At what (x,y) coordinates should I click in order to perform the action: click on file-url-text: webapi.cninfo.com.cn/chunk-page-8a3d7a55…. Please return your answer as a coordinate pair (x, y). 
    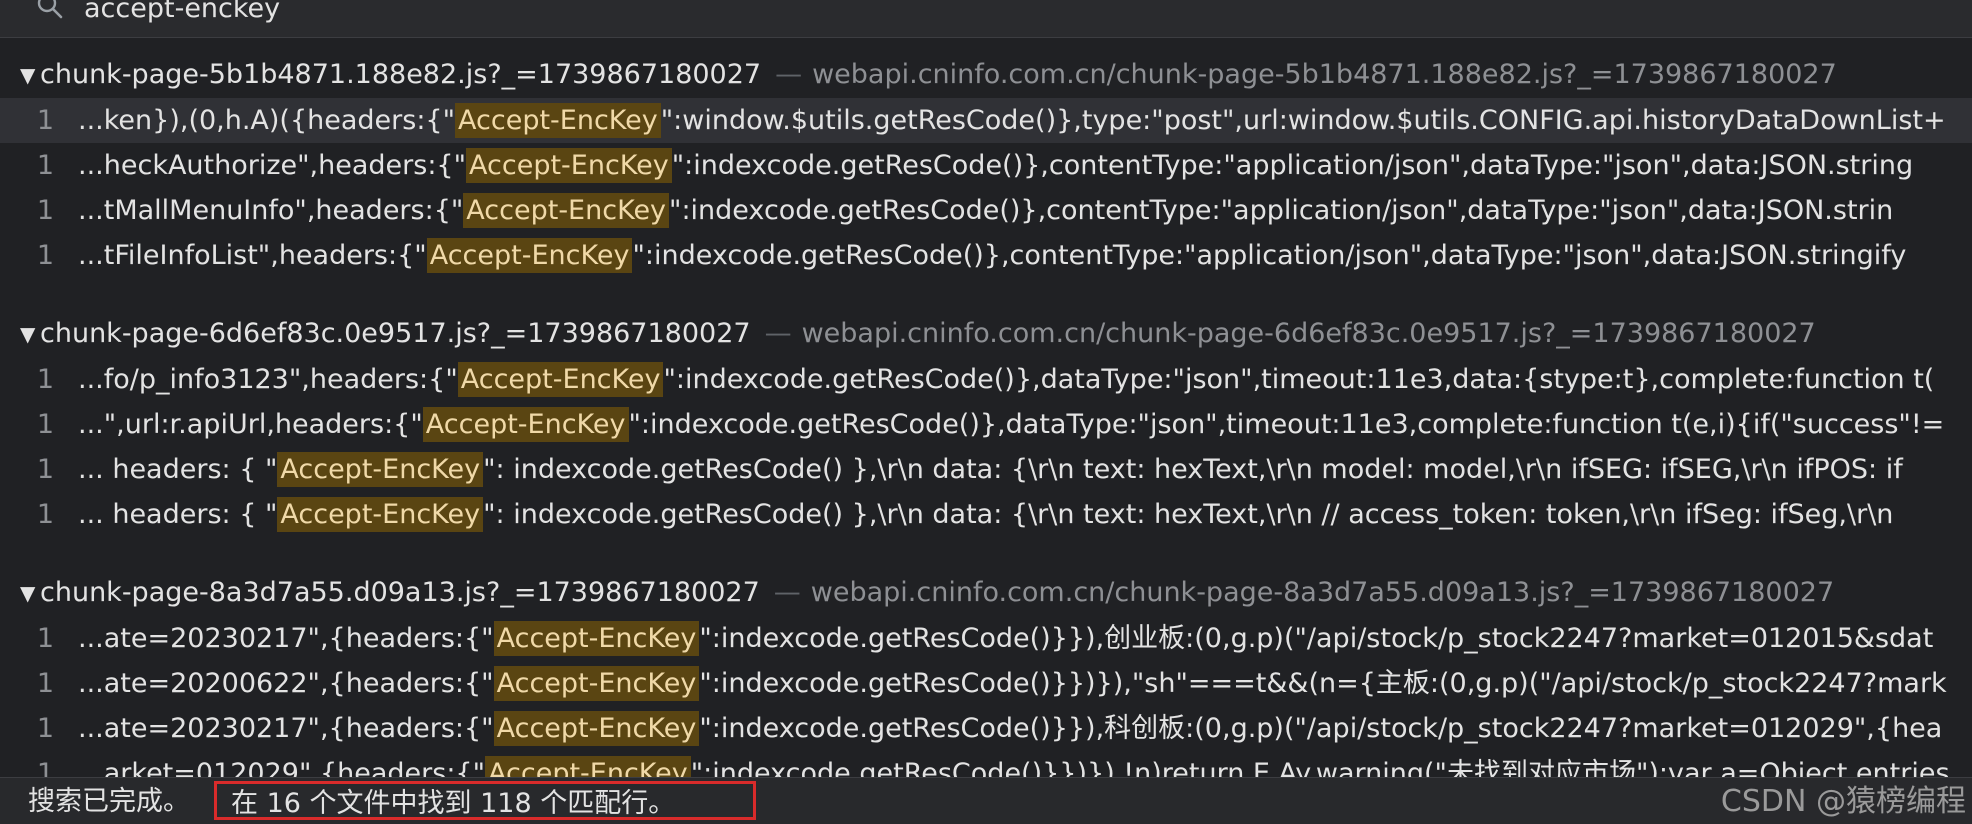
    Looking at the image, I should click on (1322, 592).